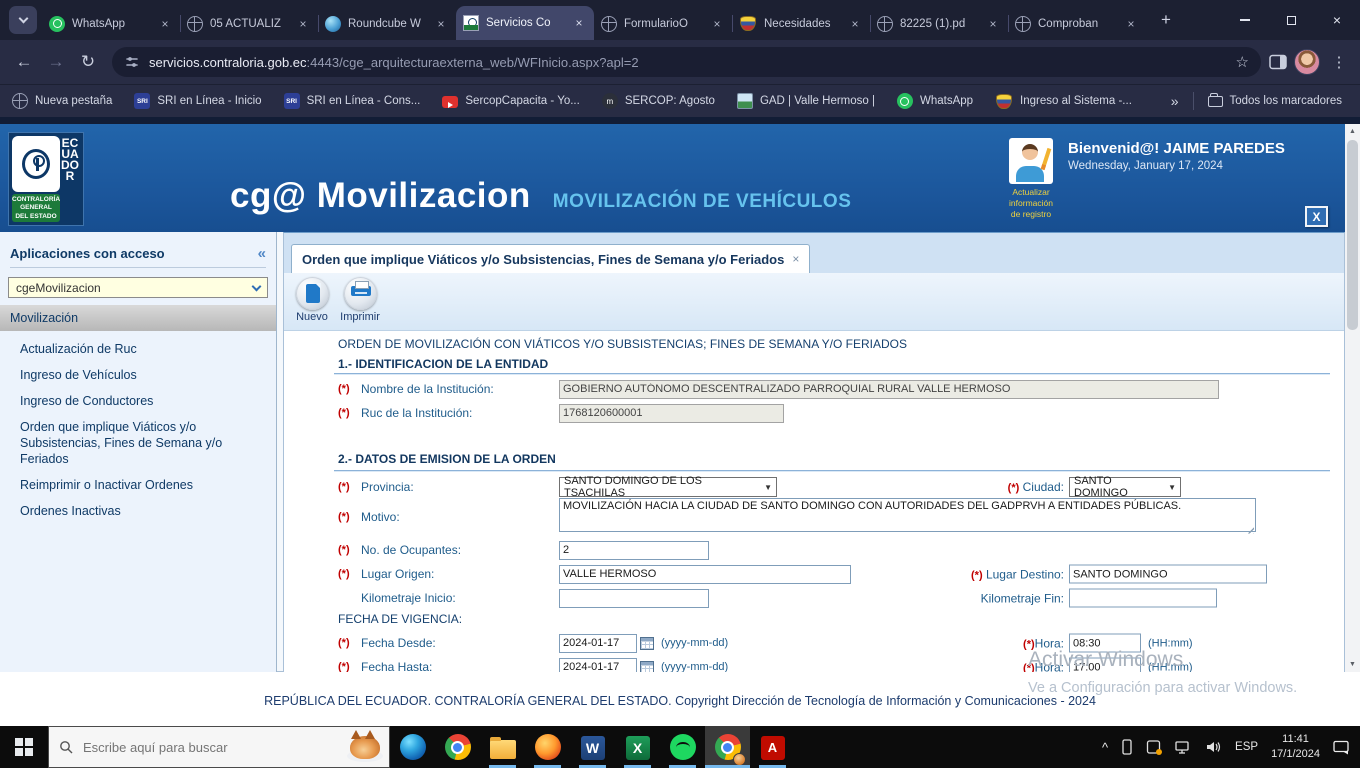 The height and width of the screenshot is (768, 1360). I want to click on browser-tab-roundcube: Roundcube W ×, so click(387, 23).